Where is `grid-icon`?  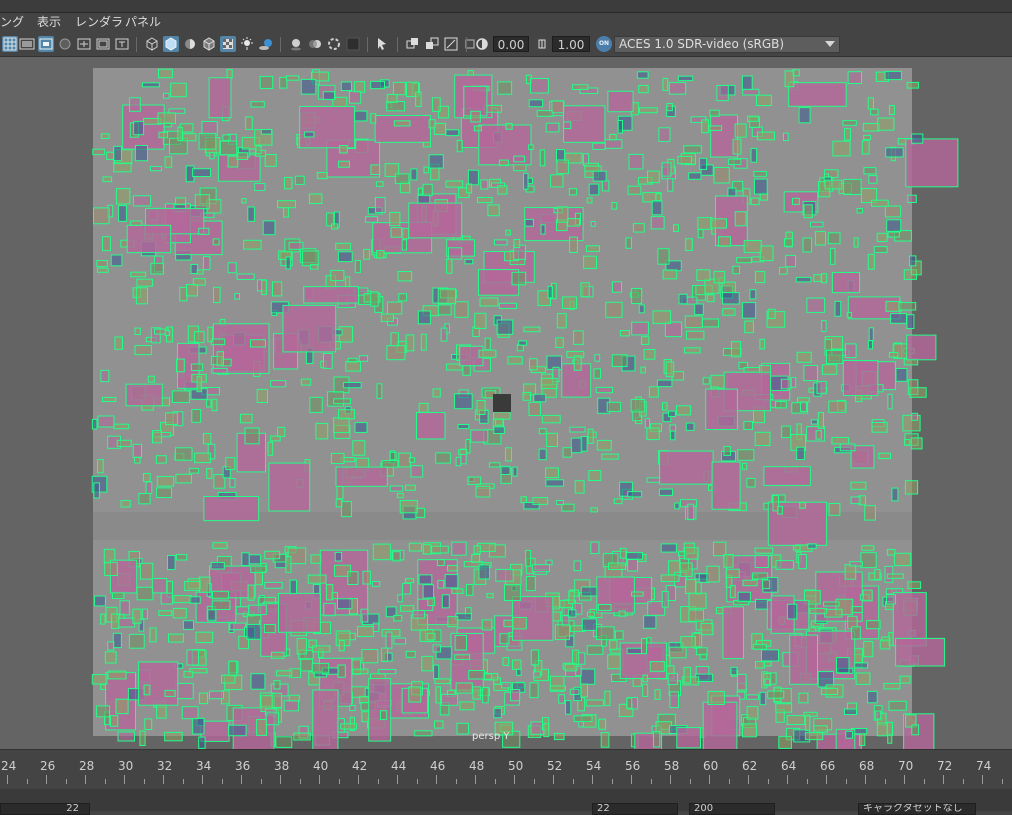
grid-icon is located at coordinates (10, 44).